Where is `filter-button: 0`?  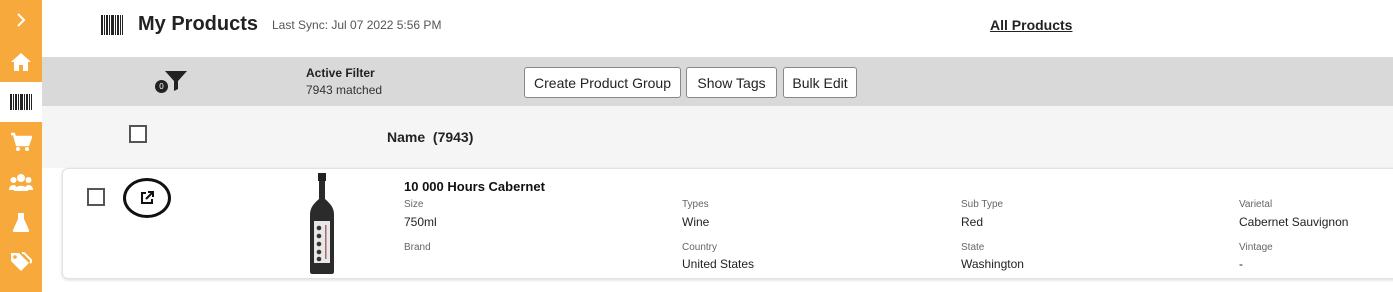 filter-button: 0 is located at coordinates (172, 83).